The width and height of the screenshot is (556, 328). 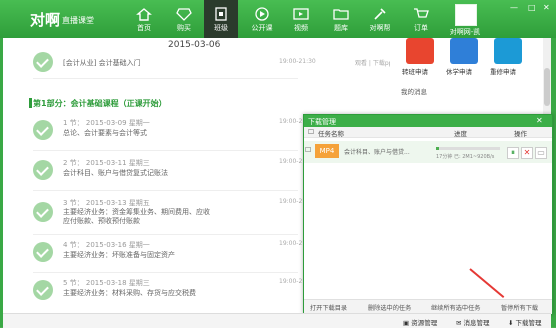 I want to click on pause-all-button: 暂停所有下载, so click(x=519, y=307).